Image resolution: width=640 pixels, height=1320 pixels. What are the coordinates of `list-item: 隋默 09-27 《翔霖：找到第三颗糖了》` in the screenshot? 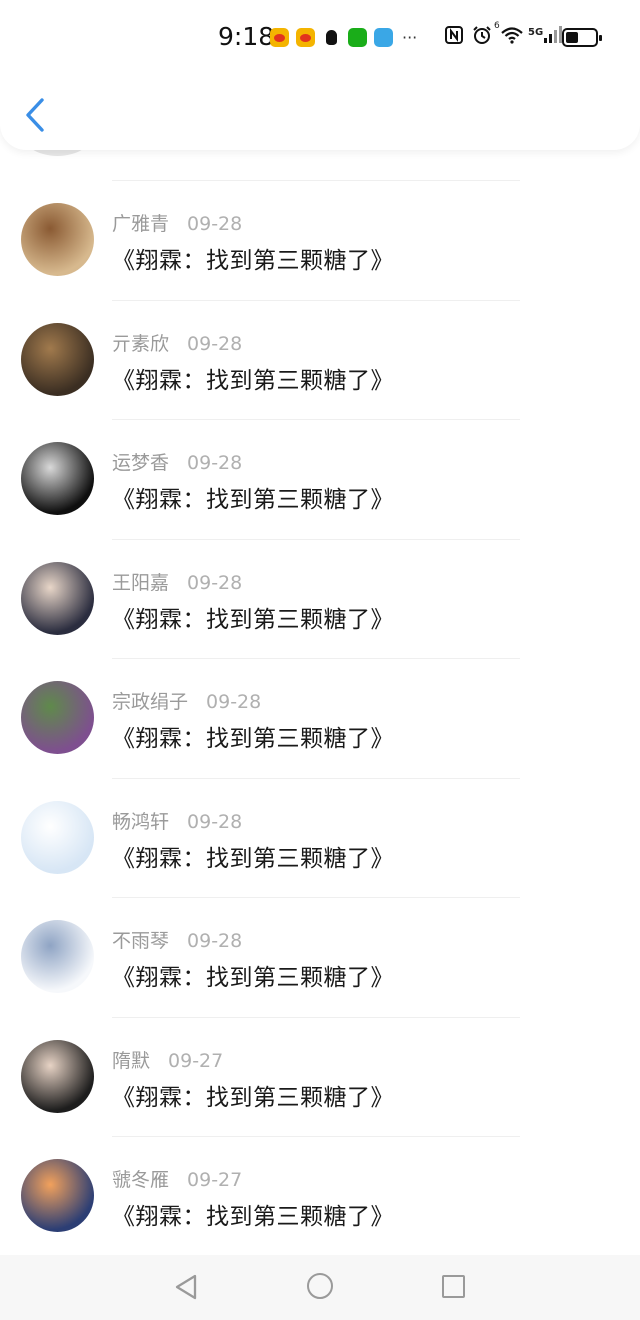 It's located at (320, 1078).